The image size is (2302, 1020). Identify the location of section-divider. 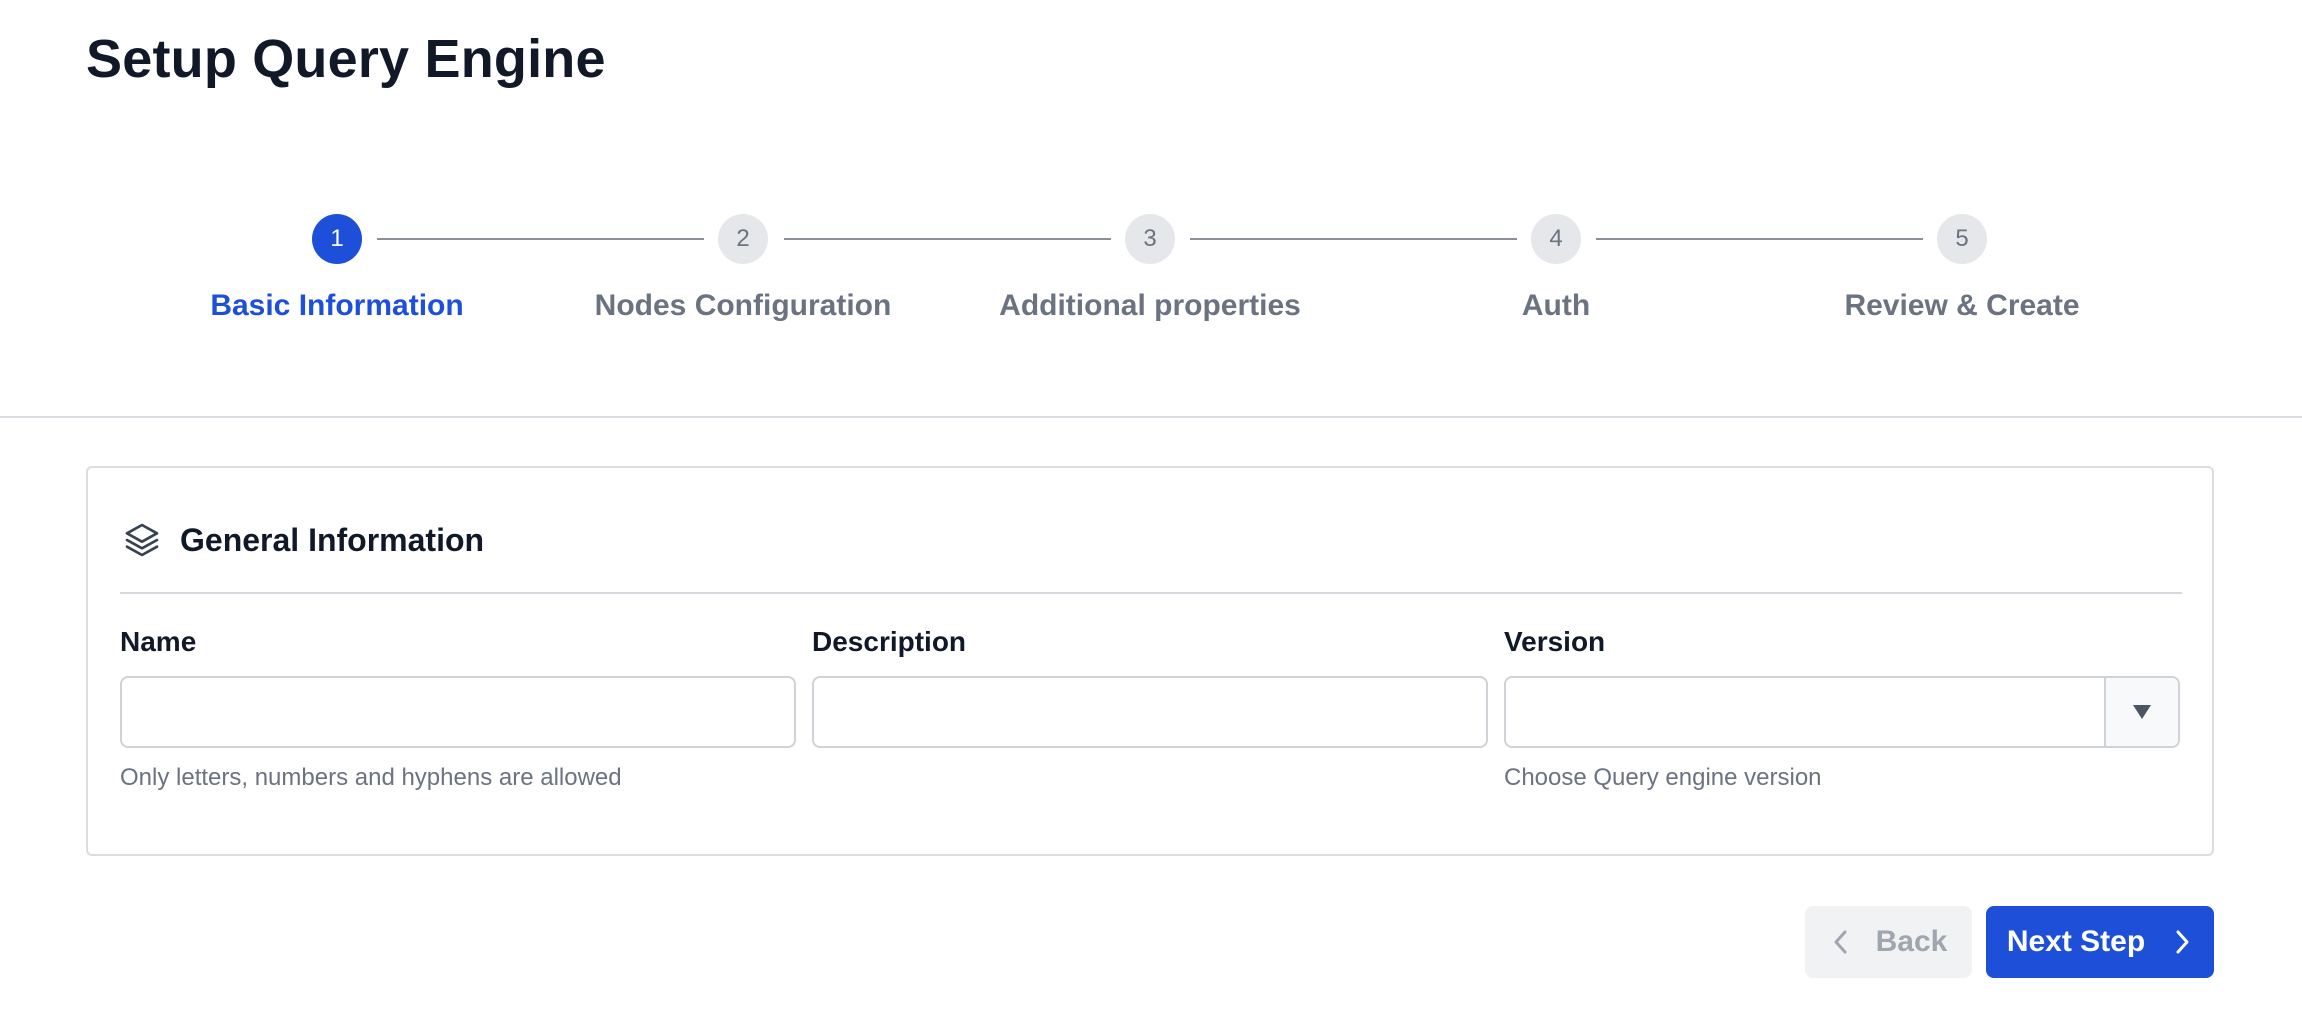
(1151, 417).